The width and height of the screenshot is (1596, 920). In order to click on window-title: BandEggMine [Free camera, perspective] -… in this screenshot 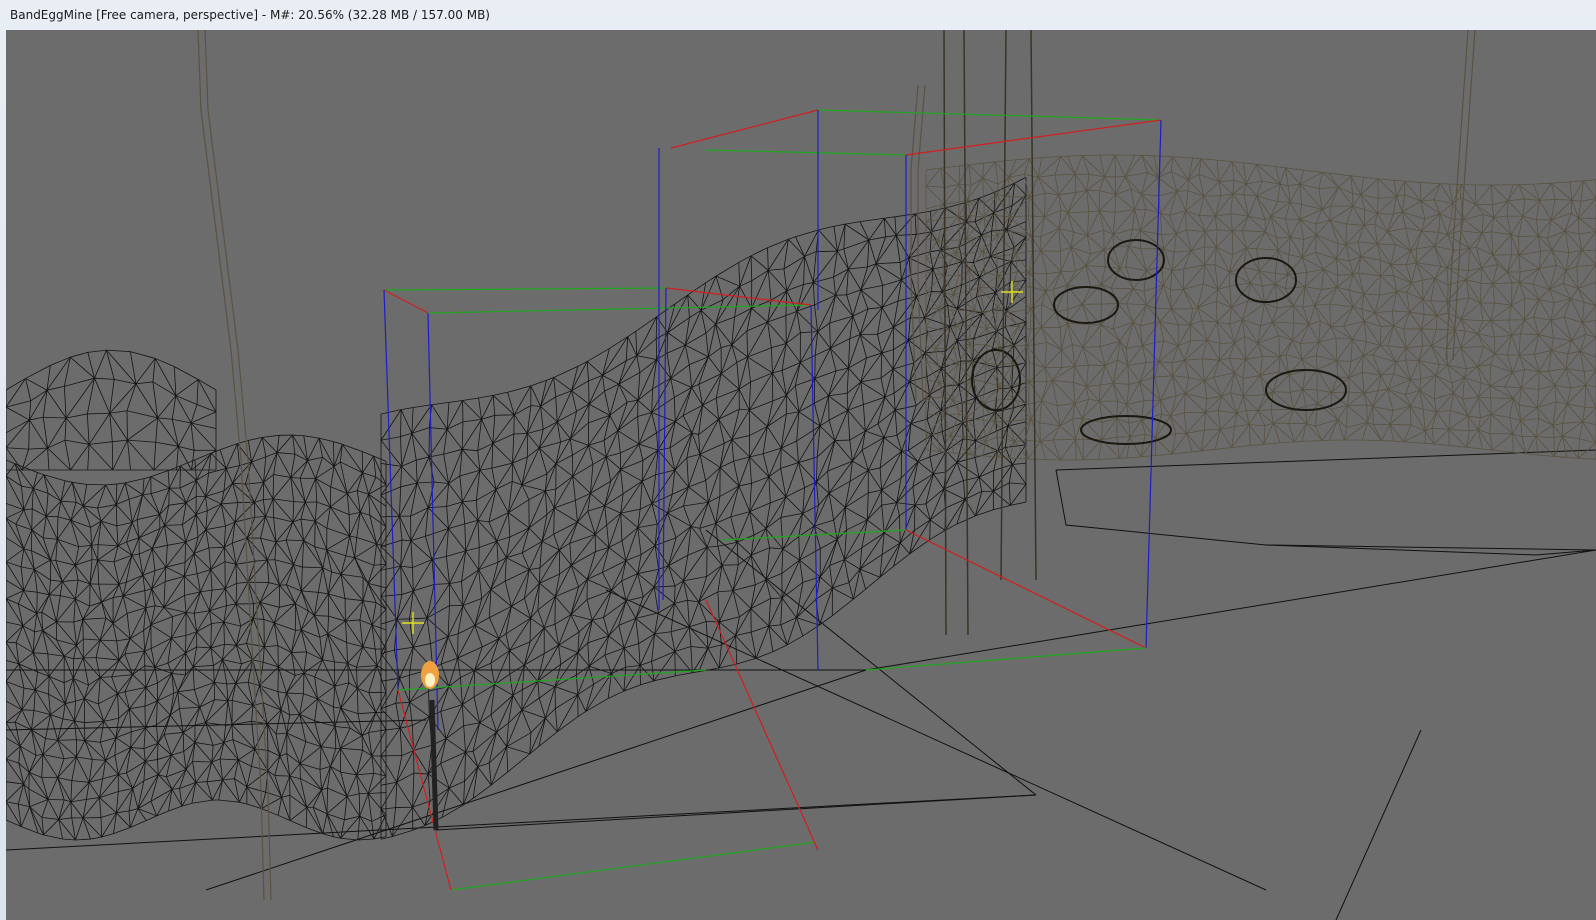, I will do `click(250, 15)`.